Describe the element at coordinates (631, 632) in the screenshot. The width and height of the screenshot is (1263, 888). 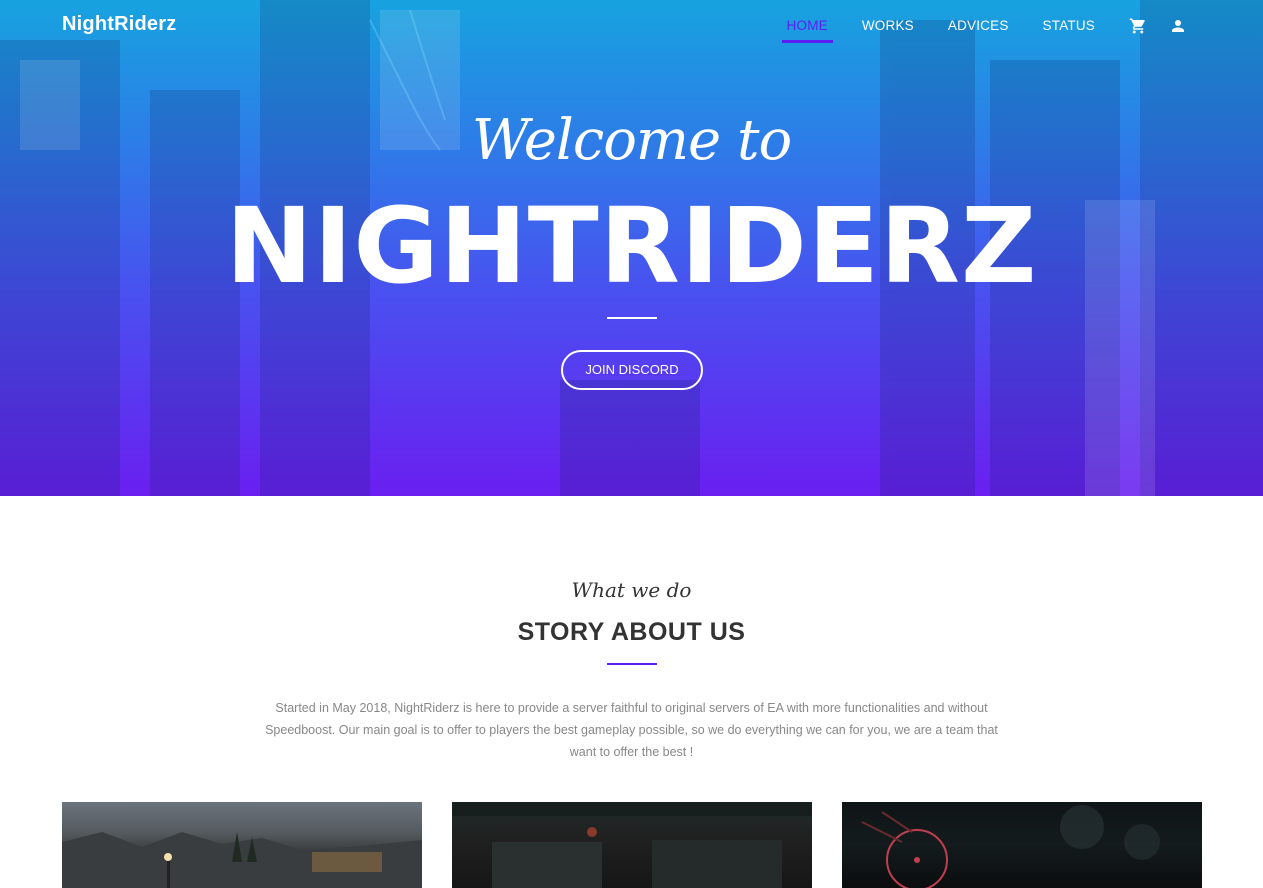
I see `section-title: STORY ABOUT US` at that location.